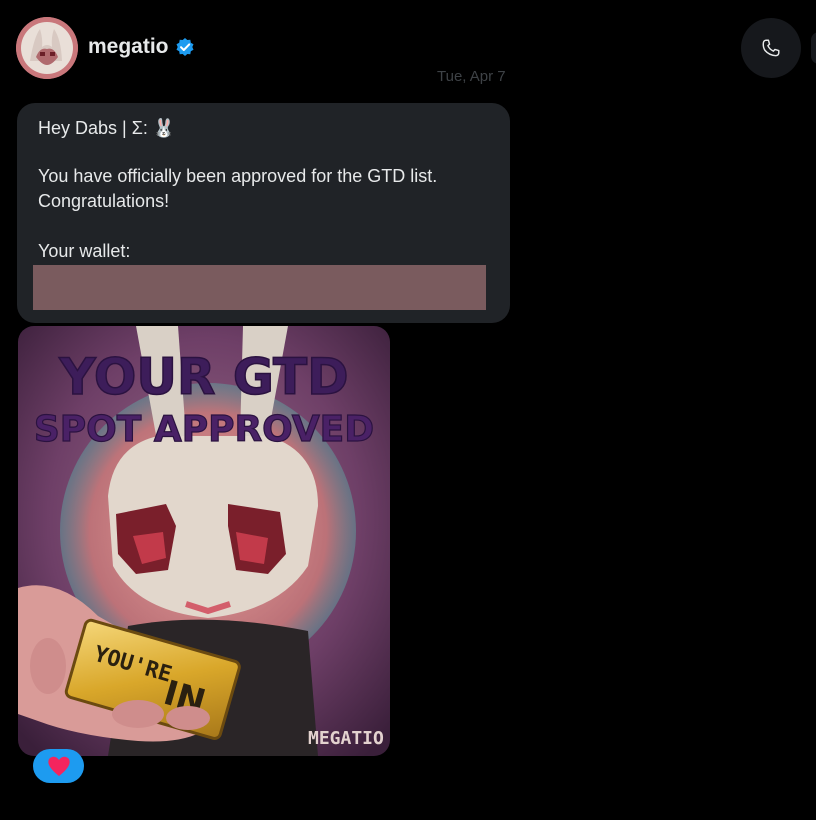  I want to click on verified-badge-icon, so click(185, 47).